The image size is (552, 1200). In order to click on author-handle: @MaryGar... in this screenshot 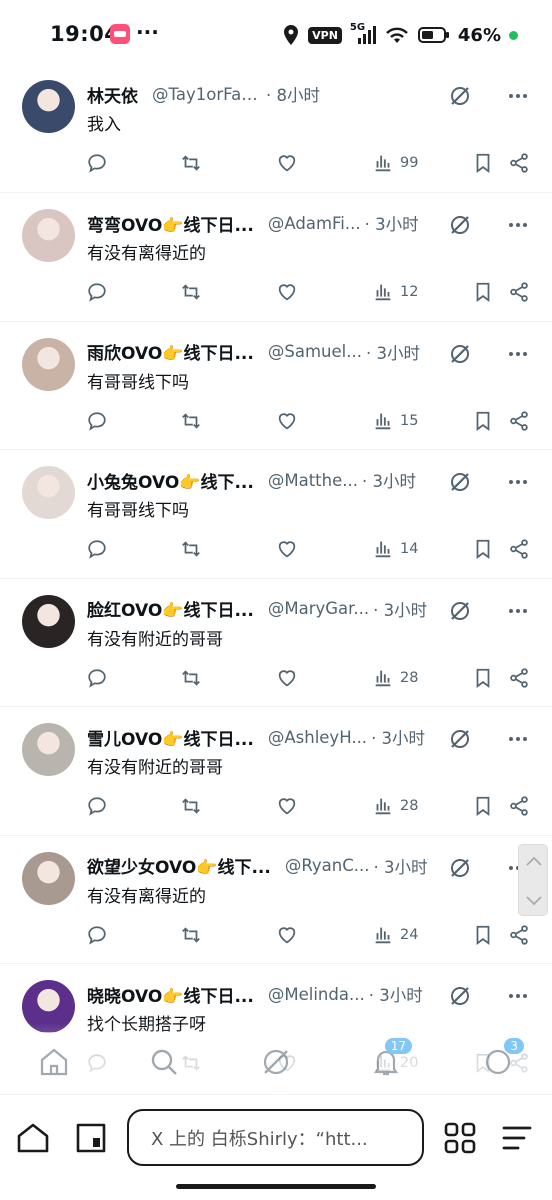, I will do `click(318, 608)`.